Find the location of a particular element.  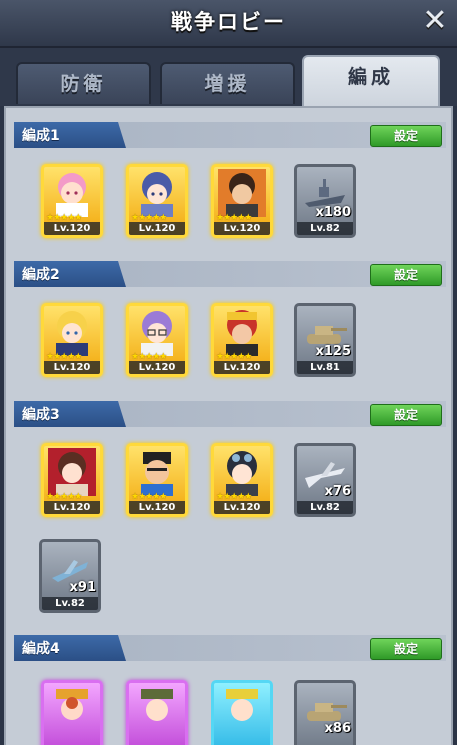

tab-formation: 編成 is located at coordinates (371, 80).